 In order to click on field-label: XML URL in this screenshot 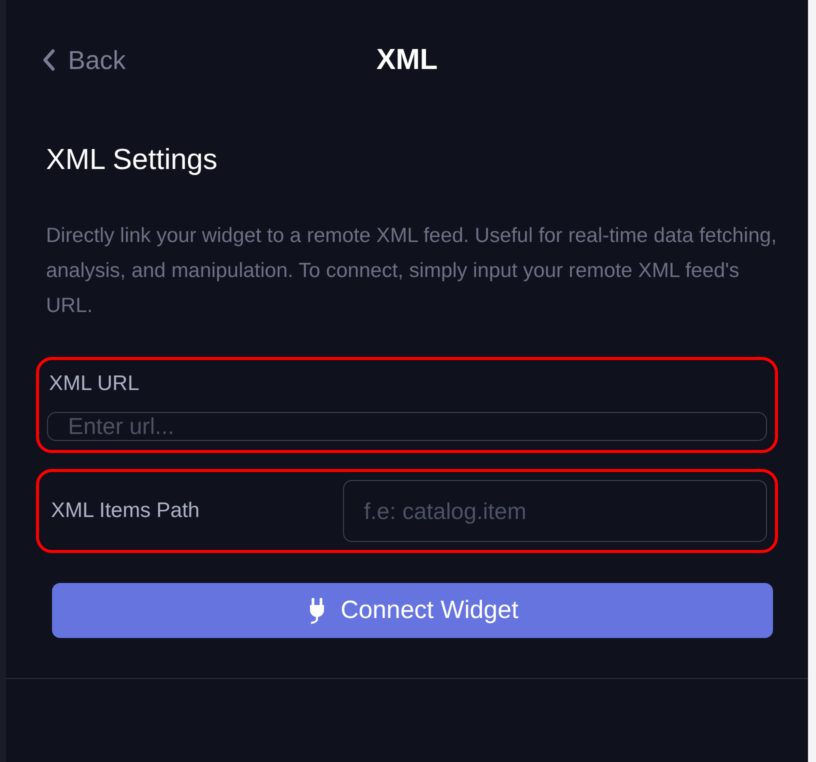, I will do `click(94, 384)`.